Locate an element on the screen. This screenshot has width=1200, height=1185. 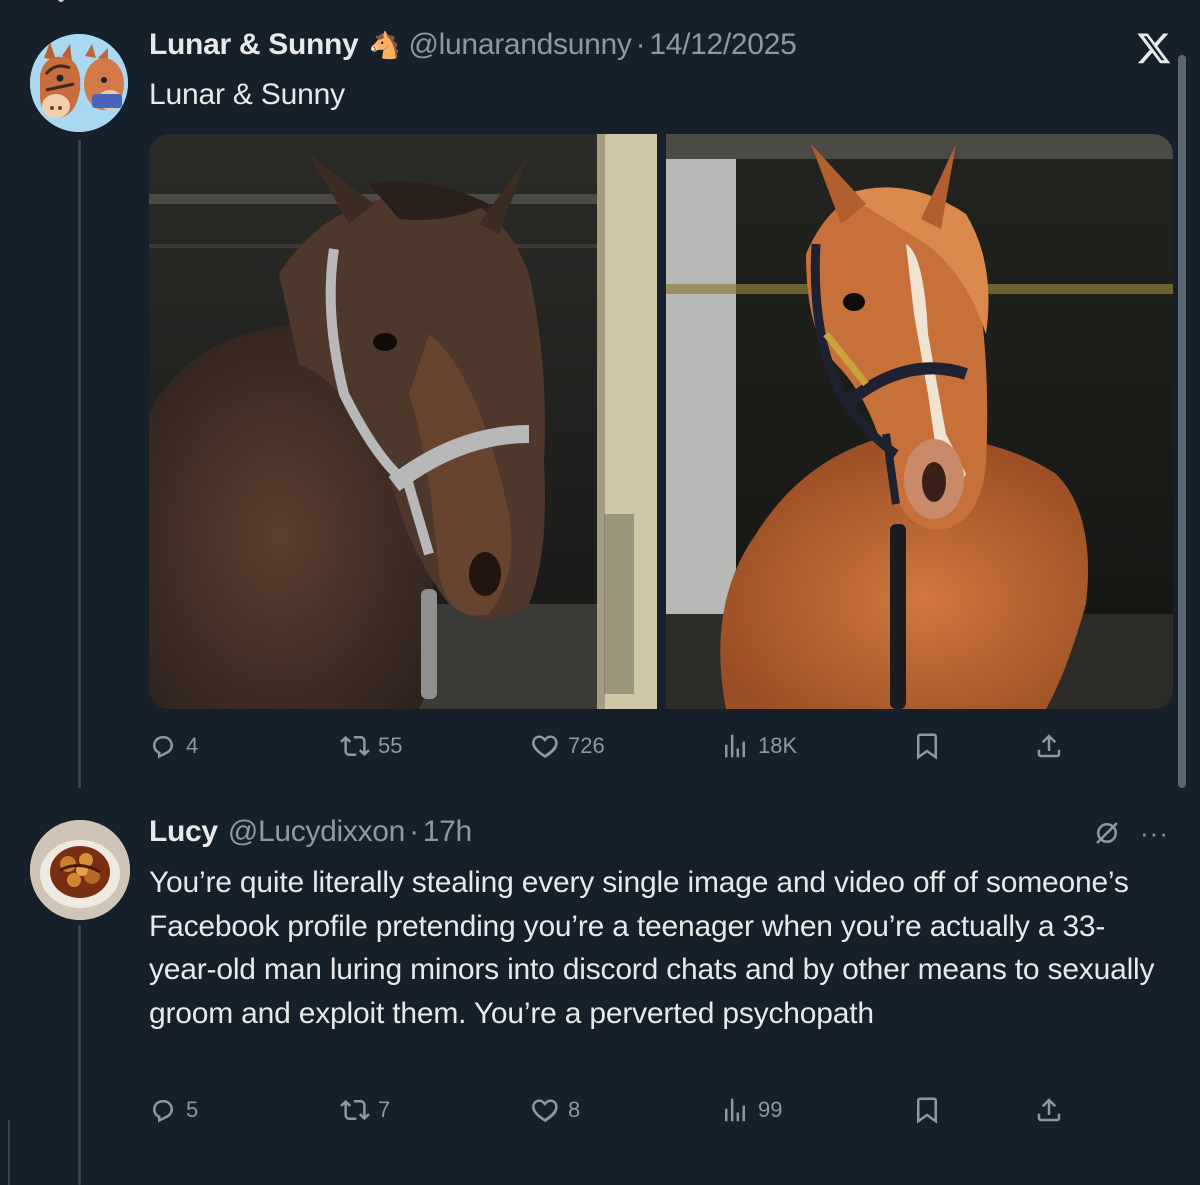
reply-button: 4 is located at coordinates (173, 746).